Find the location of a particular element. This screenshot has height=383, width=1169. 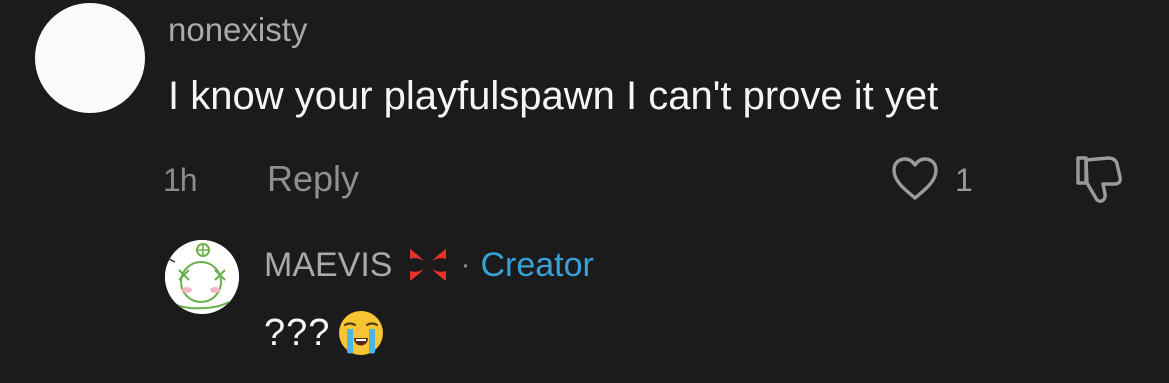

reply-avatar is located at coordinates (202, 277).